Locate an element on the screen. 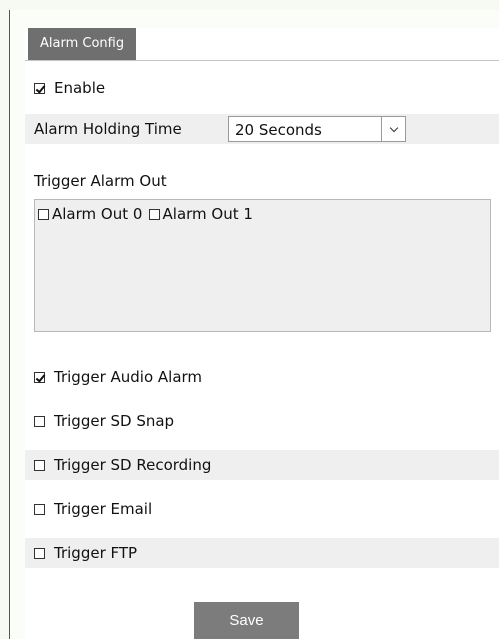 Image resolution: width=499 pixels, height=639 pixels. save-button: Save is located at coordinates (246, 620).